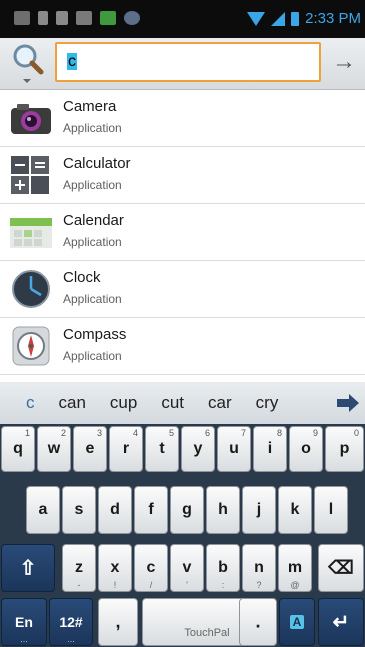 This screenshot has height=647, width=365. What do you see at coordinates (72, 61) in the screenshot?
I see `search-query: c` at bounding box center [72, 61].